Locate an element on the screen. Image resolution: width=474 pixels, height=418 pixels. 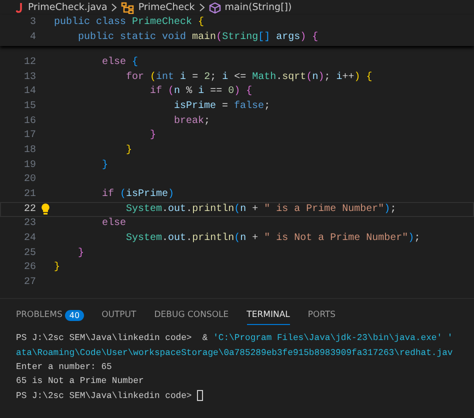
panel-tab: PROBLEMS 40 is located at coordinates (50, 316).